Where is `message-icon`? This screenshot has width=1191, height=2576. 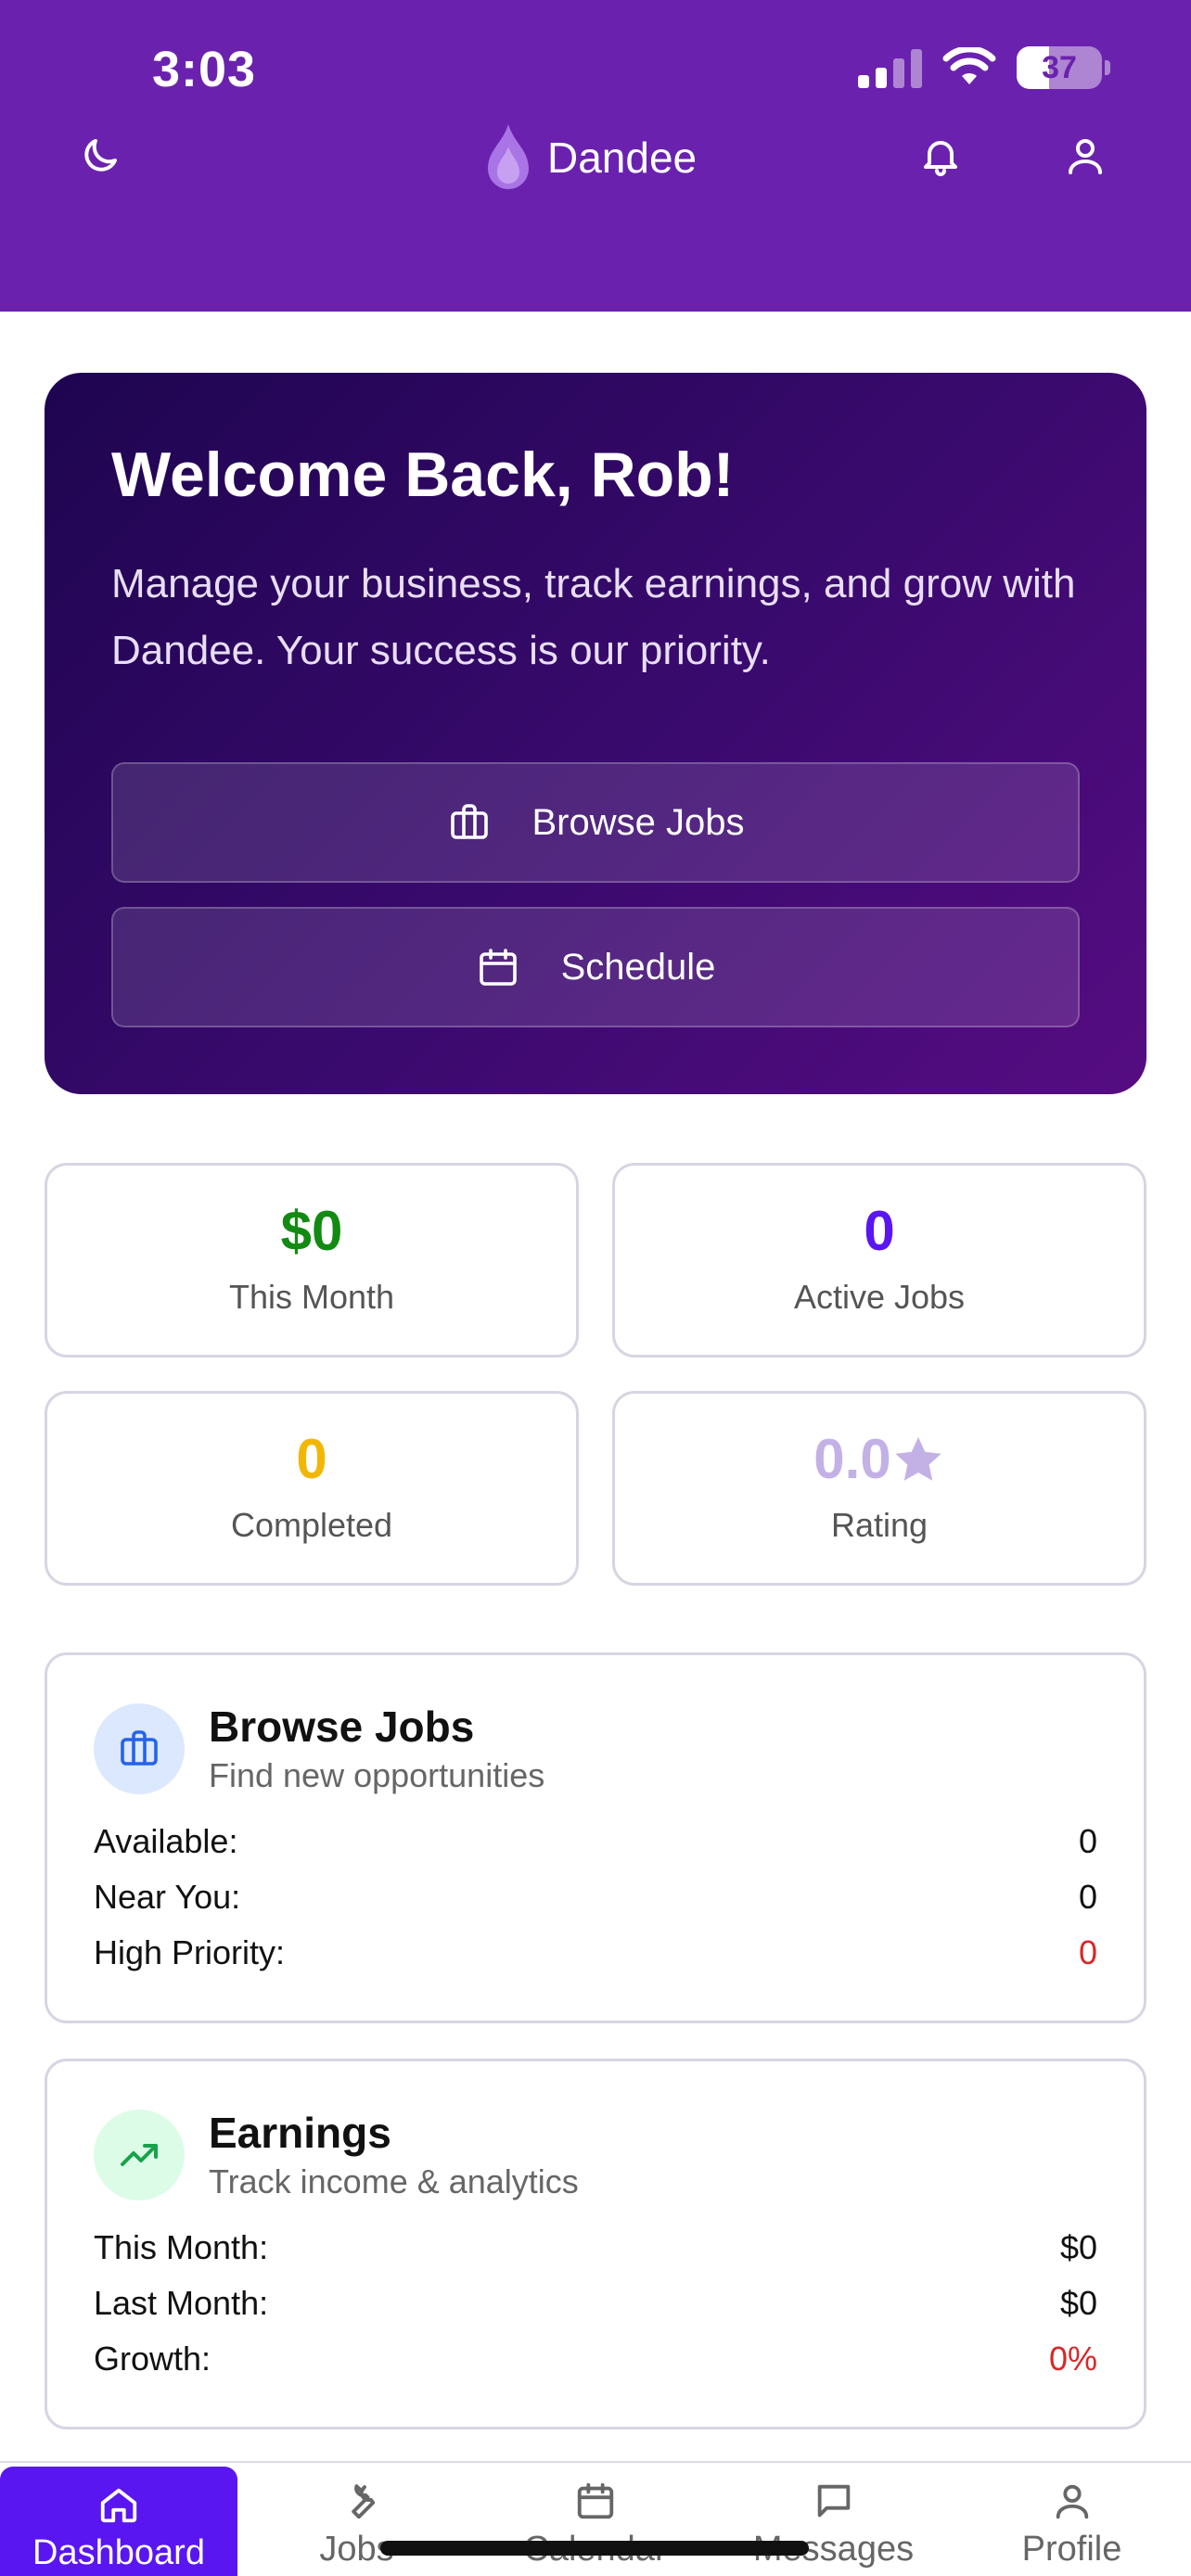 message-icon is located at coordinates (833, 2501).